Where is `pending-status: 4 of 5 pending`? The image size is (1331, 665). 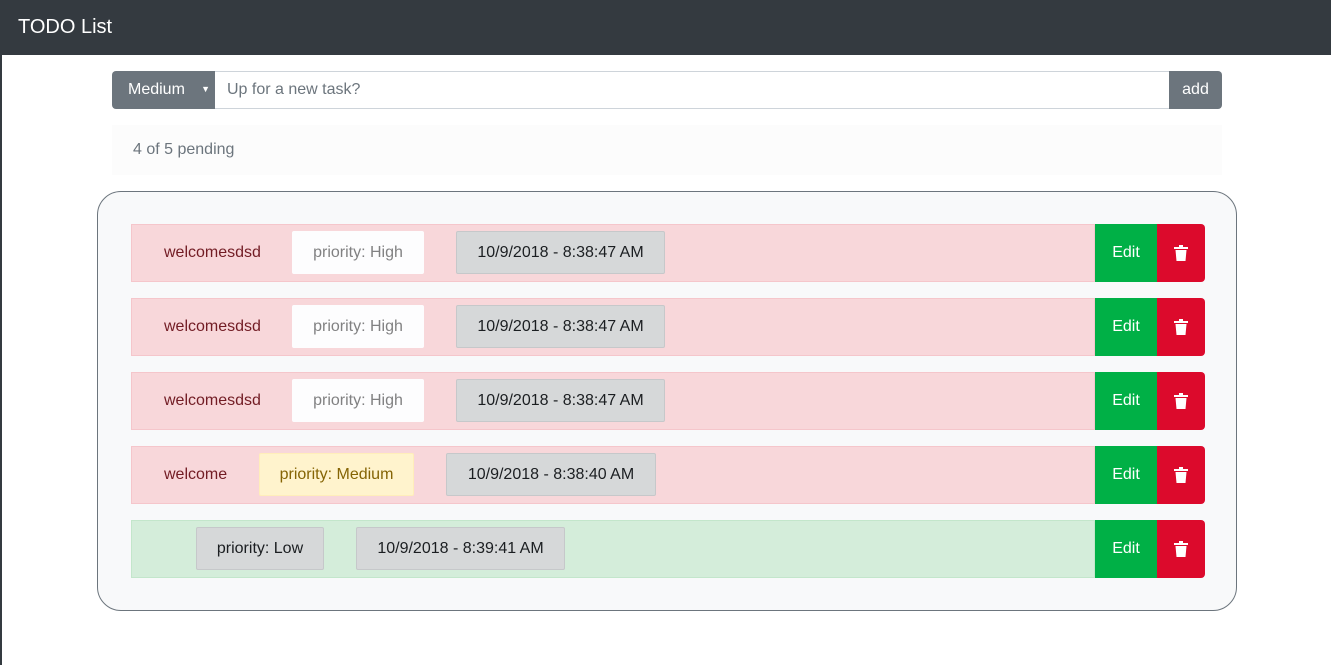 pending-status: 4 of 5 pending is located at coordinates (667, 150).